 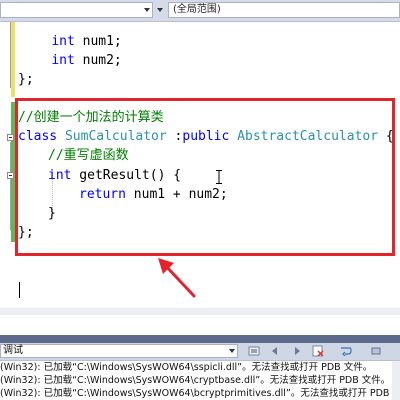 What do you see at coordinates (346, 351) in the screenshot?
I see `word-wrap-icon` at bounding box center [346, 351].